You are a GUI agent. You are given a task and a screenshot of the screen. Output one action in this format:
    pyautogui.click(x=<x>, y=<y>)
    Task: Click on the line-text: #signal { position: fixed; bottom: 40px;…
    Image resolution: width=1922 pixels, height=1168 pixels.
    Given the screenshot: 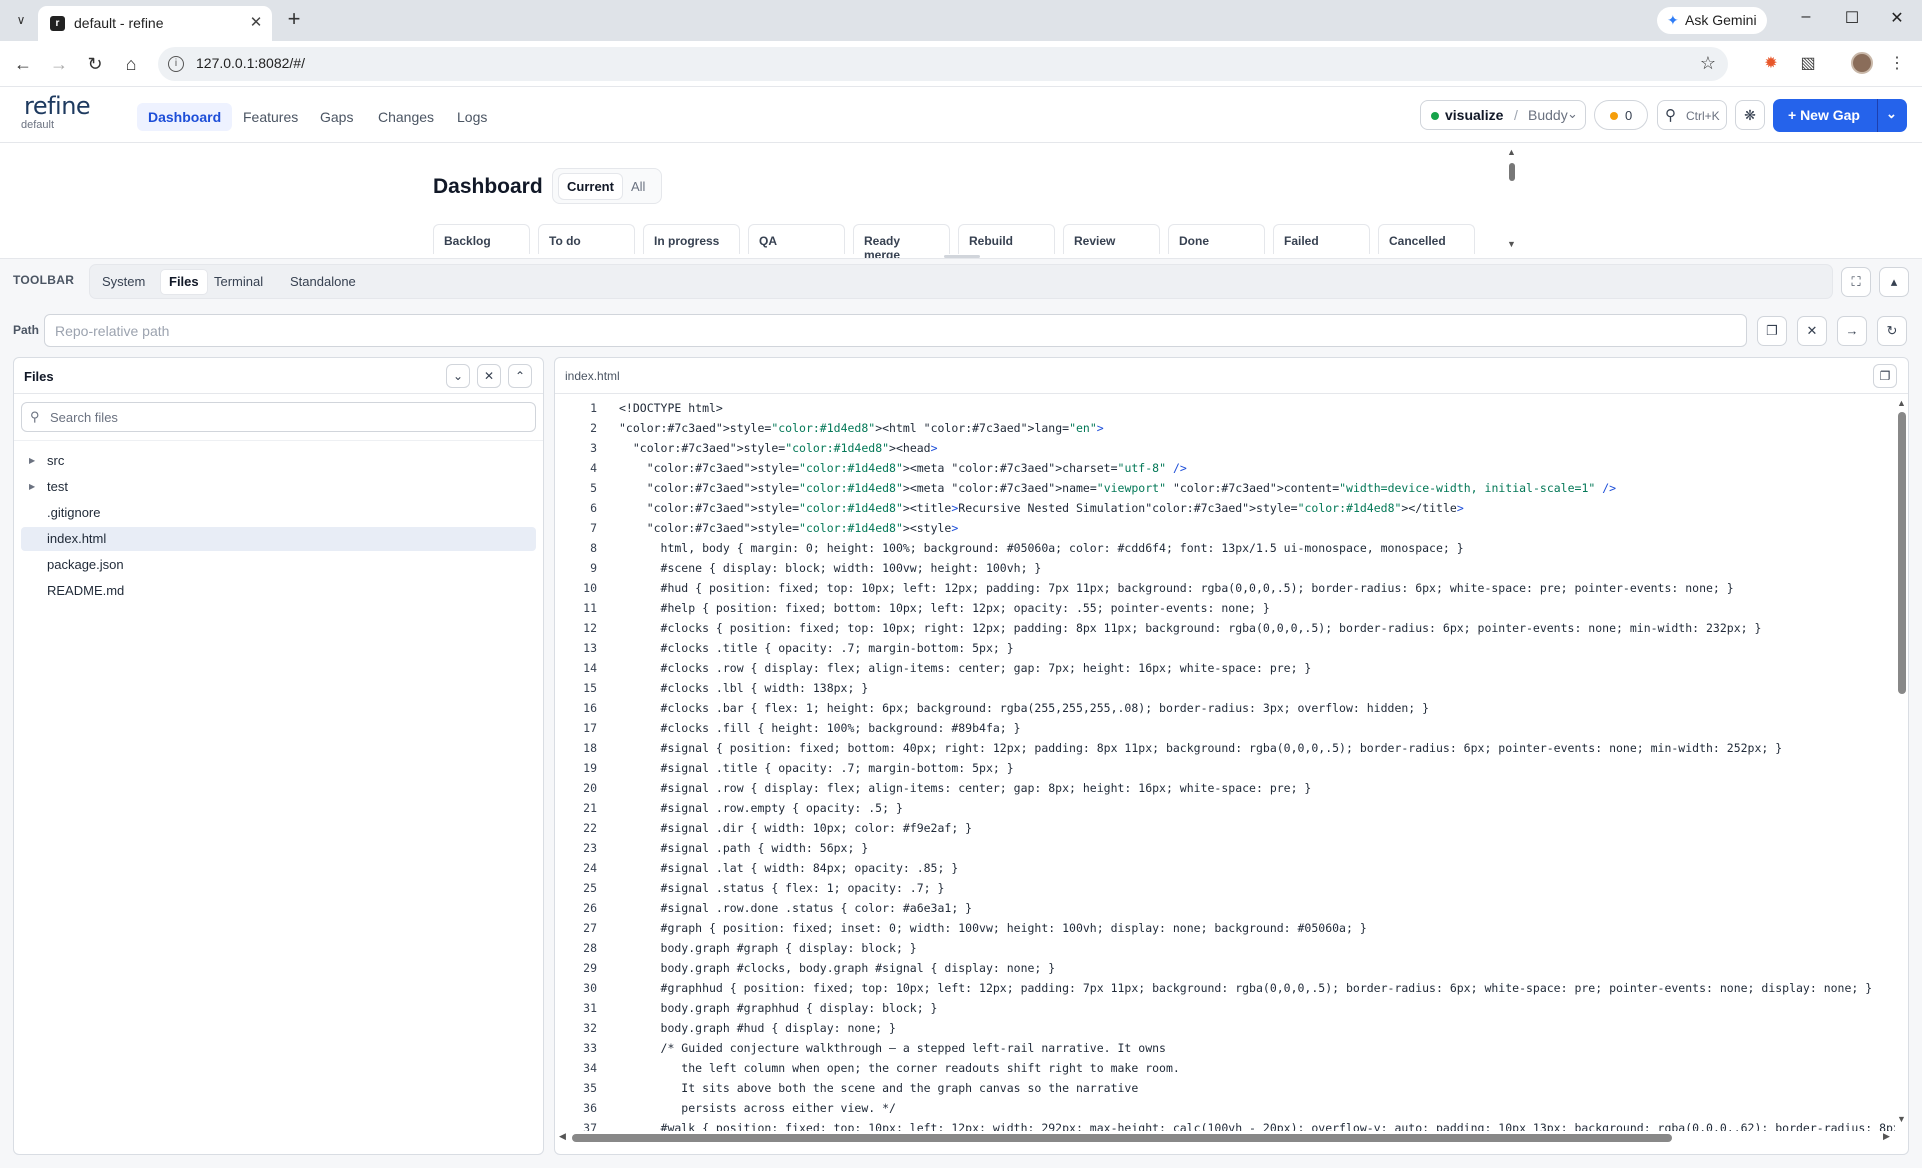 What is the action you would take?
    pyautogui.click(x=1201, y=748)
    